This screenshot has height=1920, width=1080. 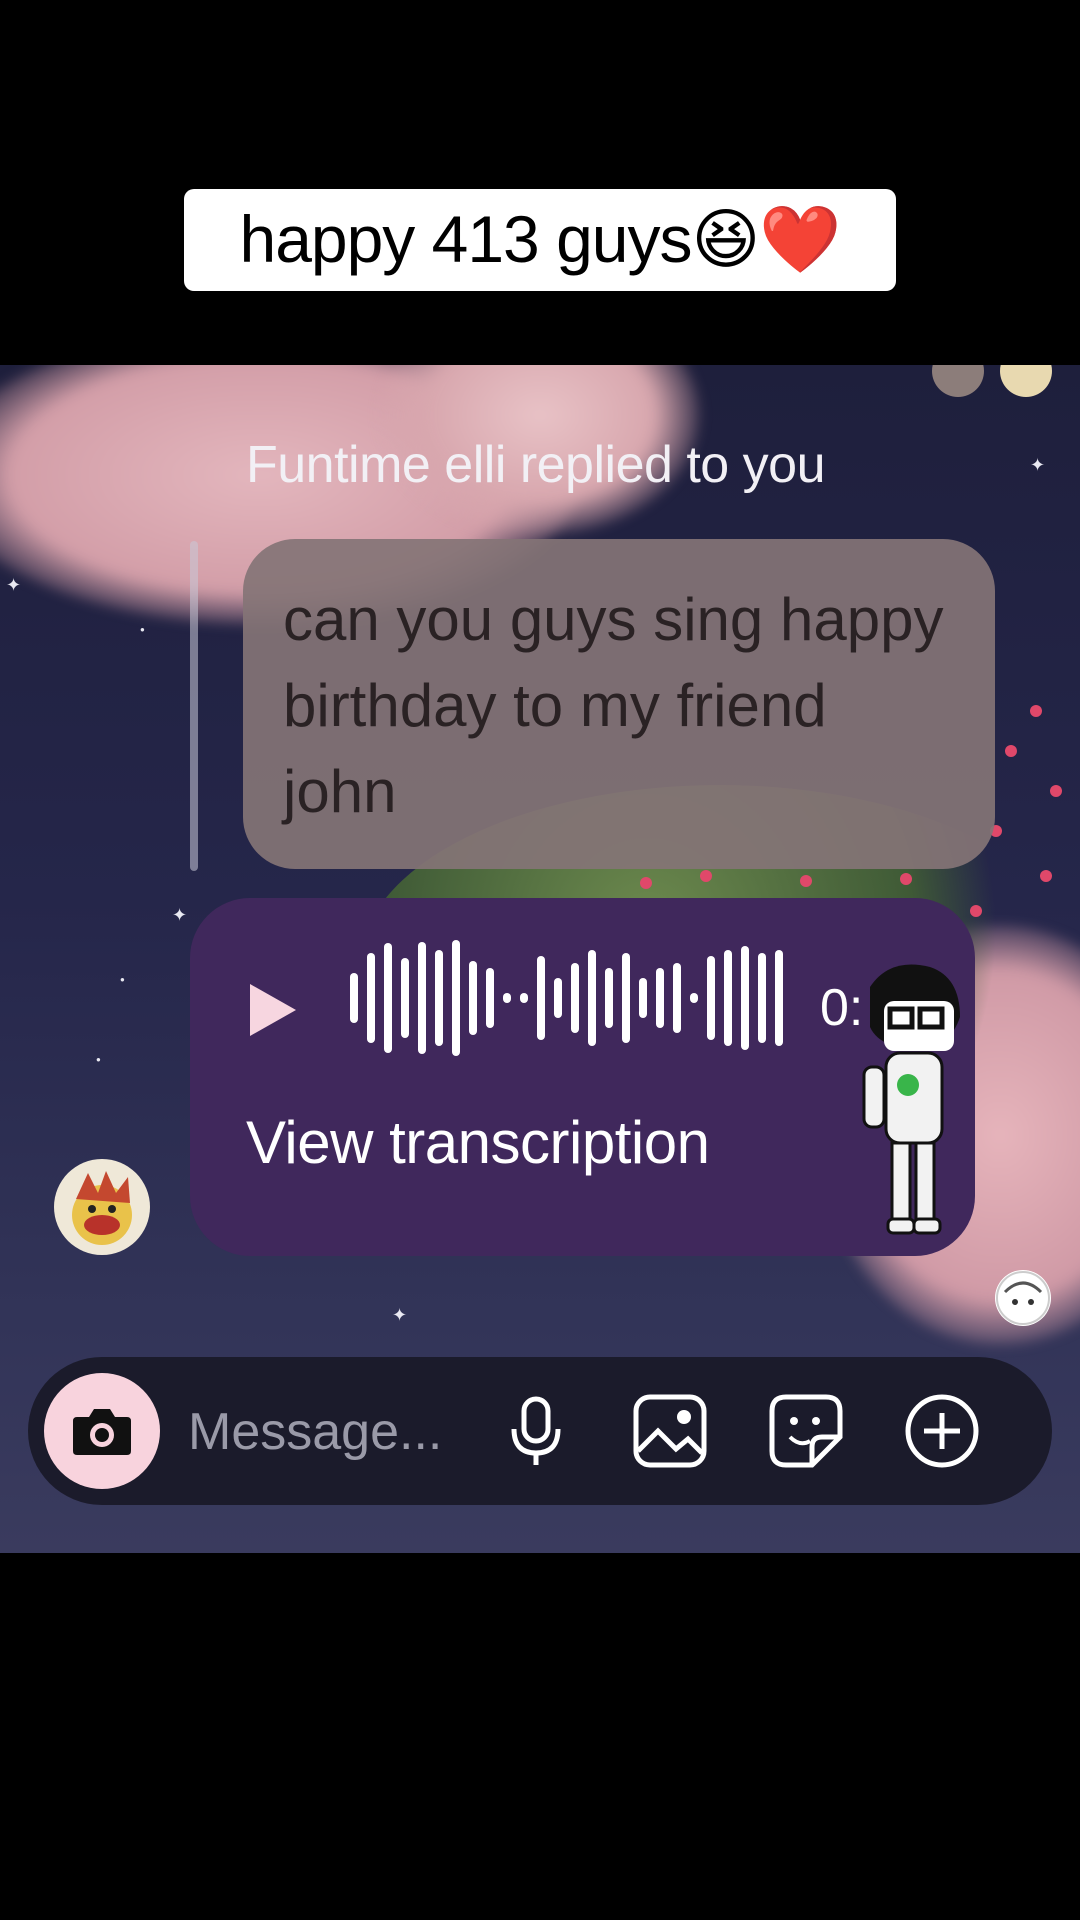 I want to click on reply-context-label: Funtime elli replied to you, so click(x=536, y=465).